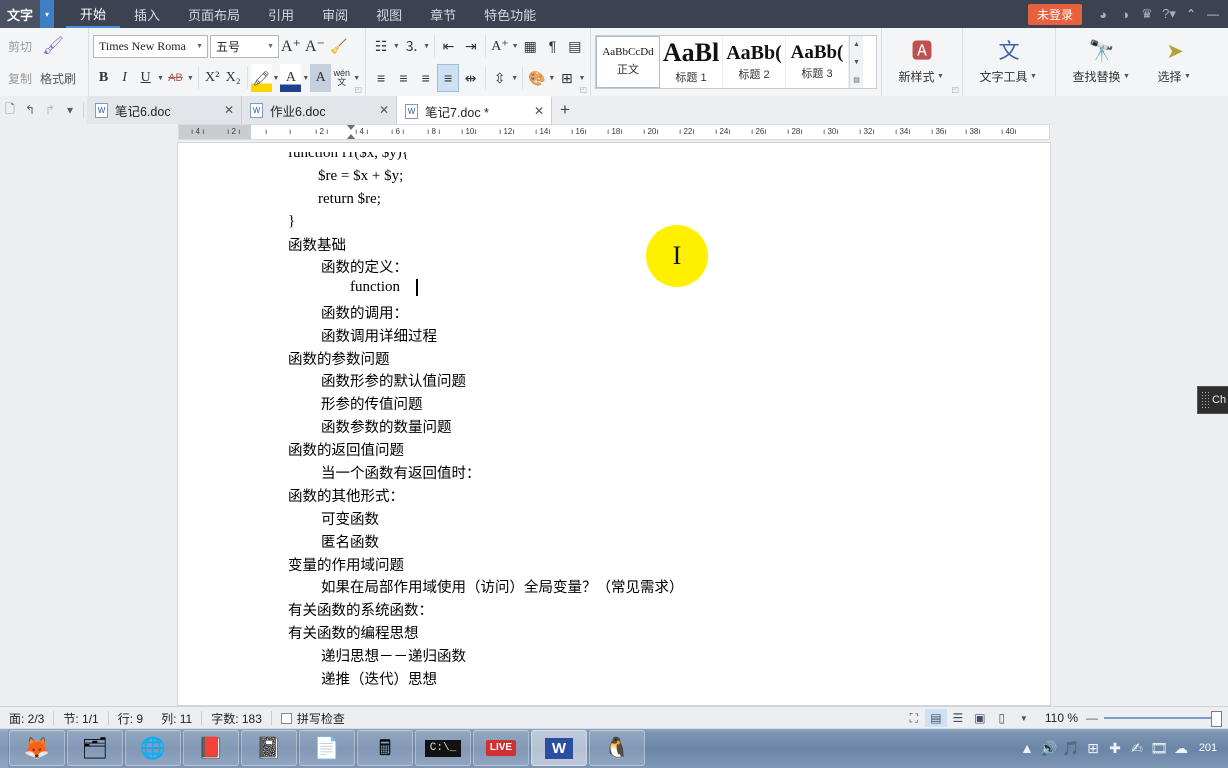 This screenshot has width=1228, height=768. I want to click on pinyin-guide-icon: wén 文, so click(341, 78).